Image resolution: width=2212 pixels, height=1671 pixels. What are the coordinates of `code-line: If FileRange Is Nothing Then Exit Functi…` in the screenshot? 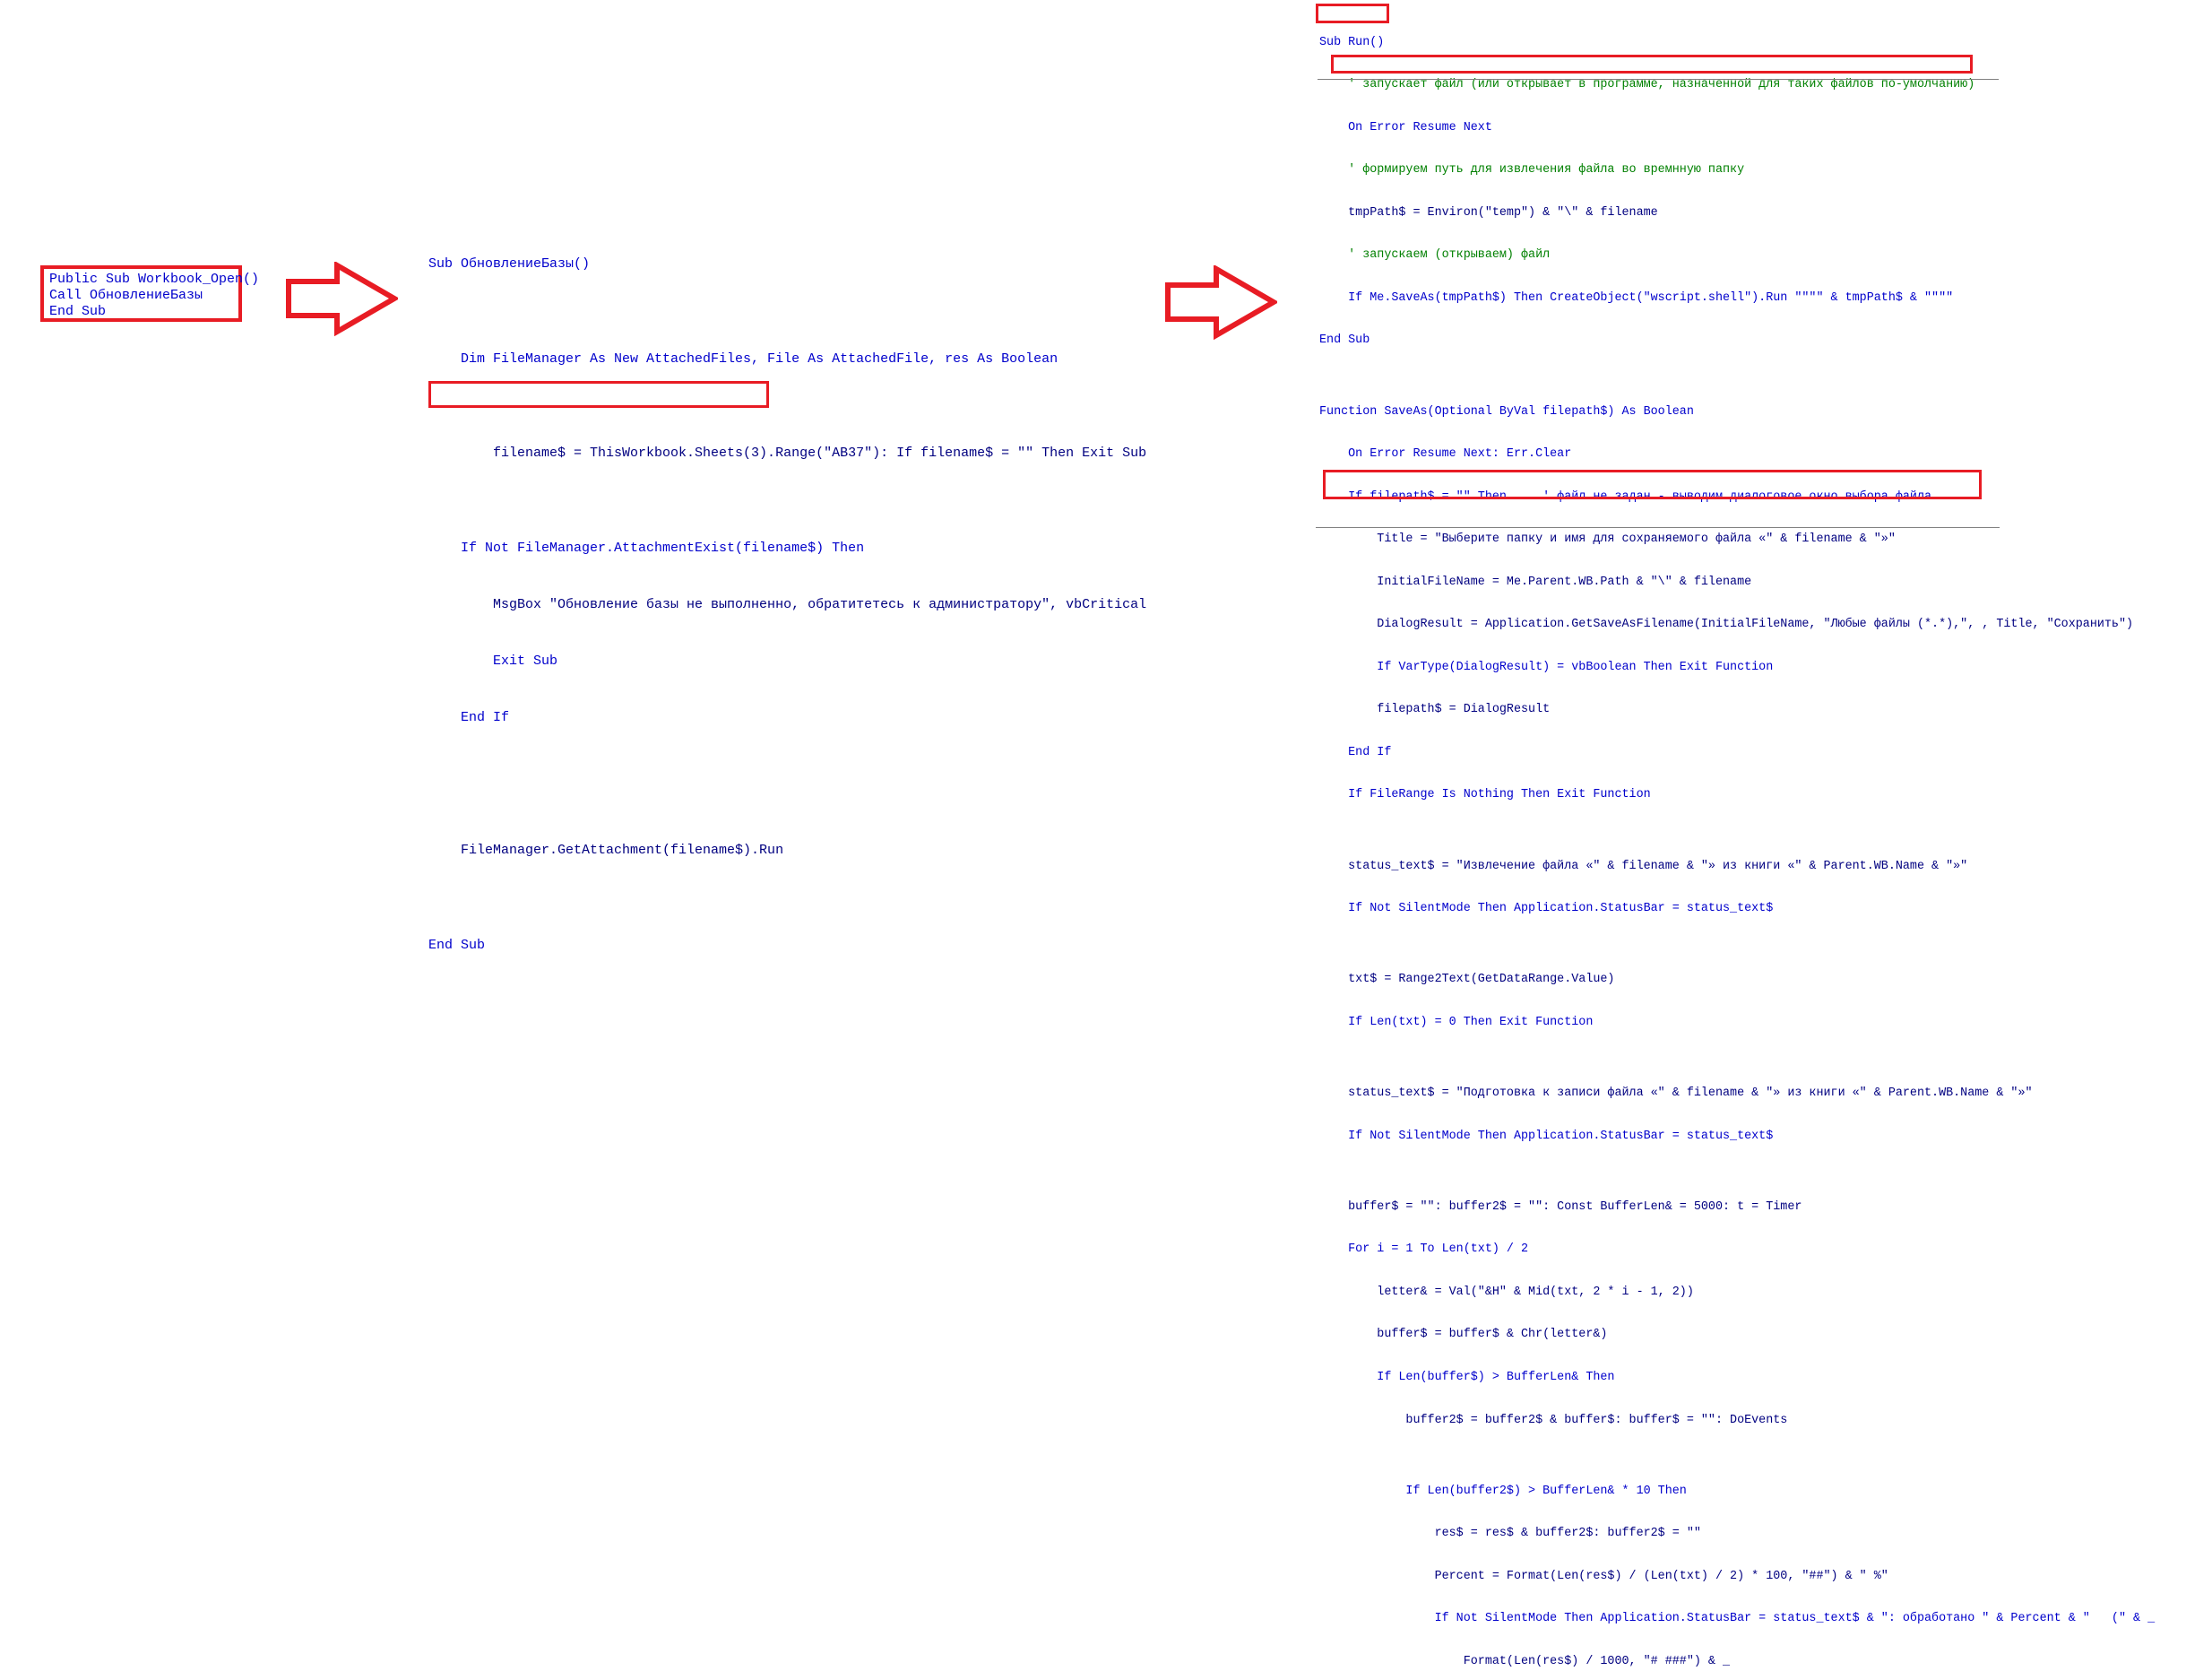 It's located at (1485, 795).